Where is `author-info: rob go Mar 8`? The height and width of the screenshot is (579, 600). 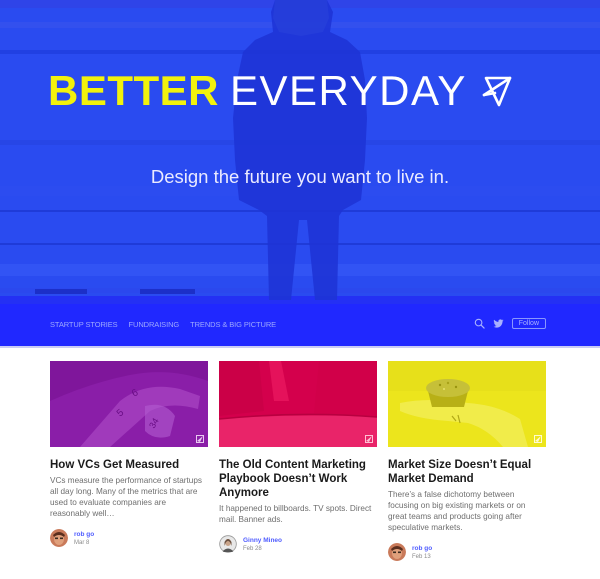
author-info: rob go Mar 8 is located at coordinates (84, 538).